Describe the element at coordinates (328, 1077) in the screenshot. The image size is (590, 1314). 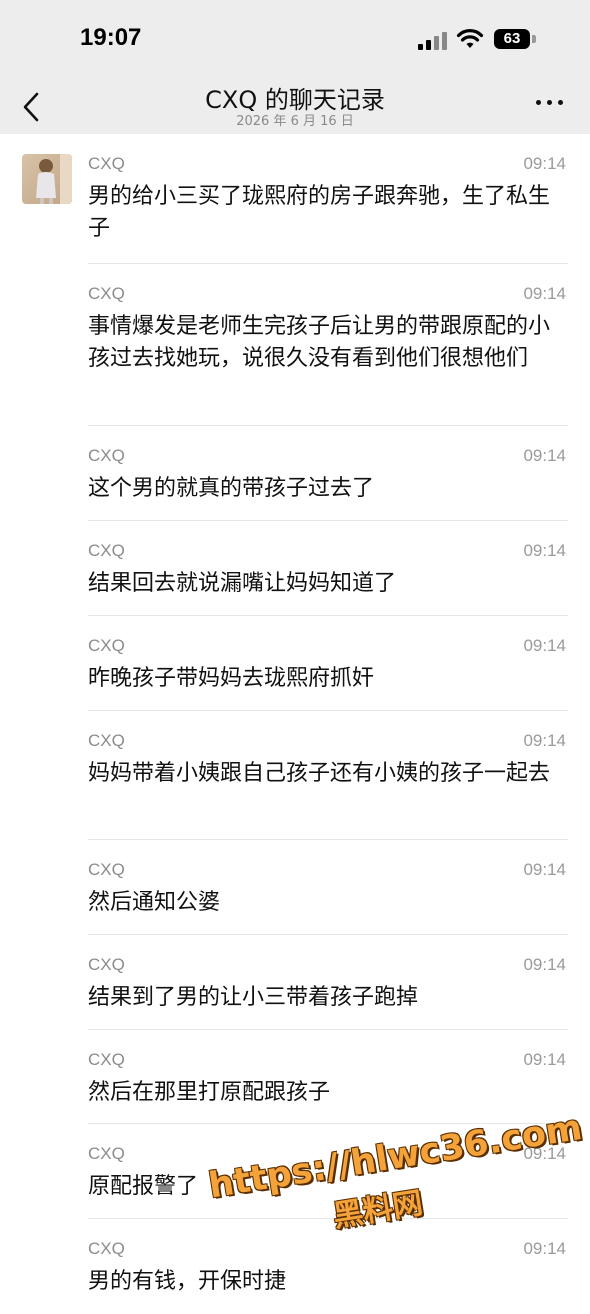
I see `list-item: CXQ 09:14 然后在那里打原配跟孩子` at that location.